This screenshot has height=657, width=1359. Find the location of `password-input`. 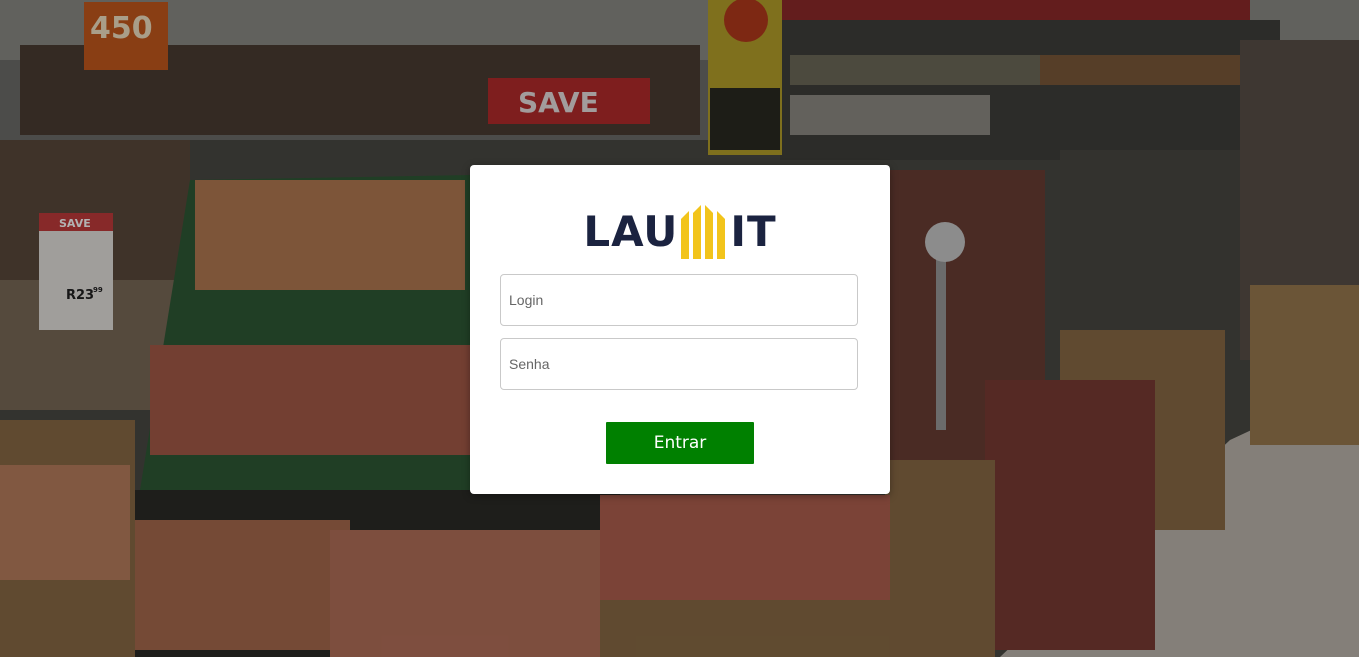

password-input is located at coordinates (679, 364).